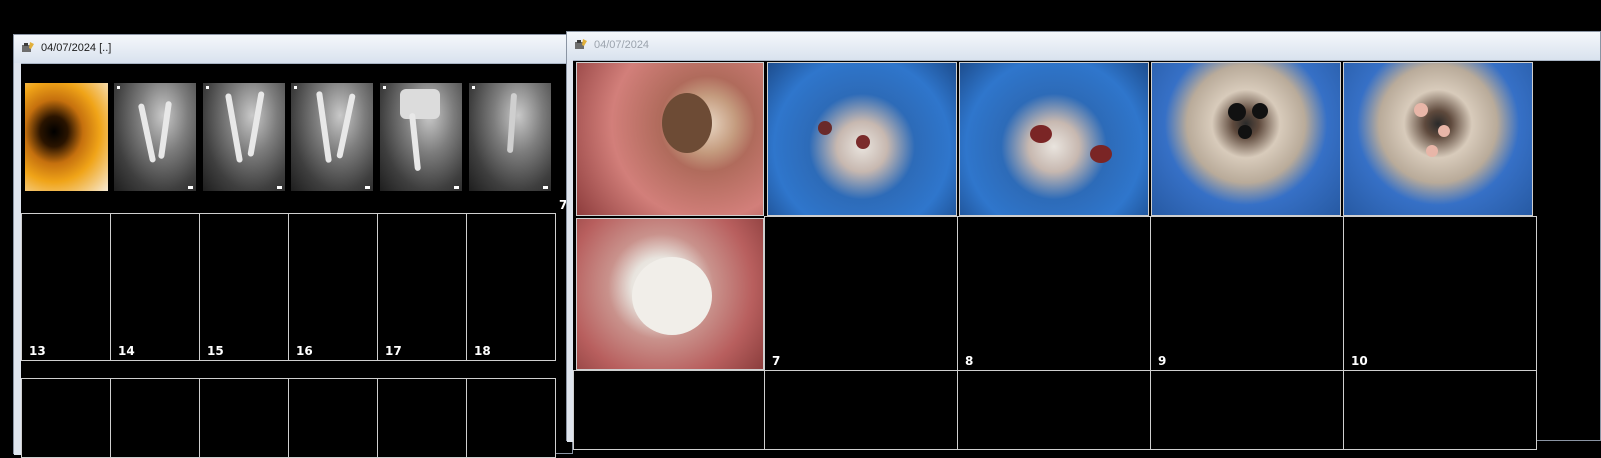 The height and width of the screenshot is (458, 1601). Describe the element at coordinates (393, 351) in the screenshot. I see `slot-number: 17` at that location.